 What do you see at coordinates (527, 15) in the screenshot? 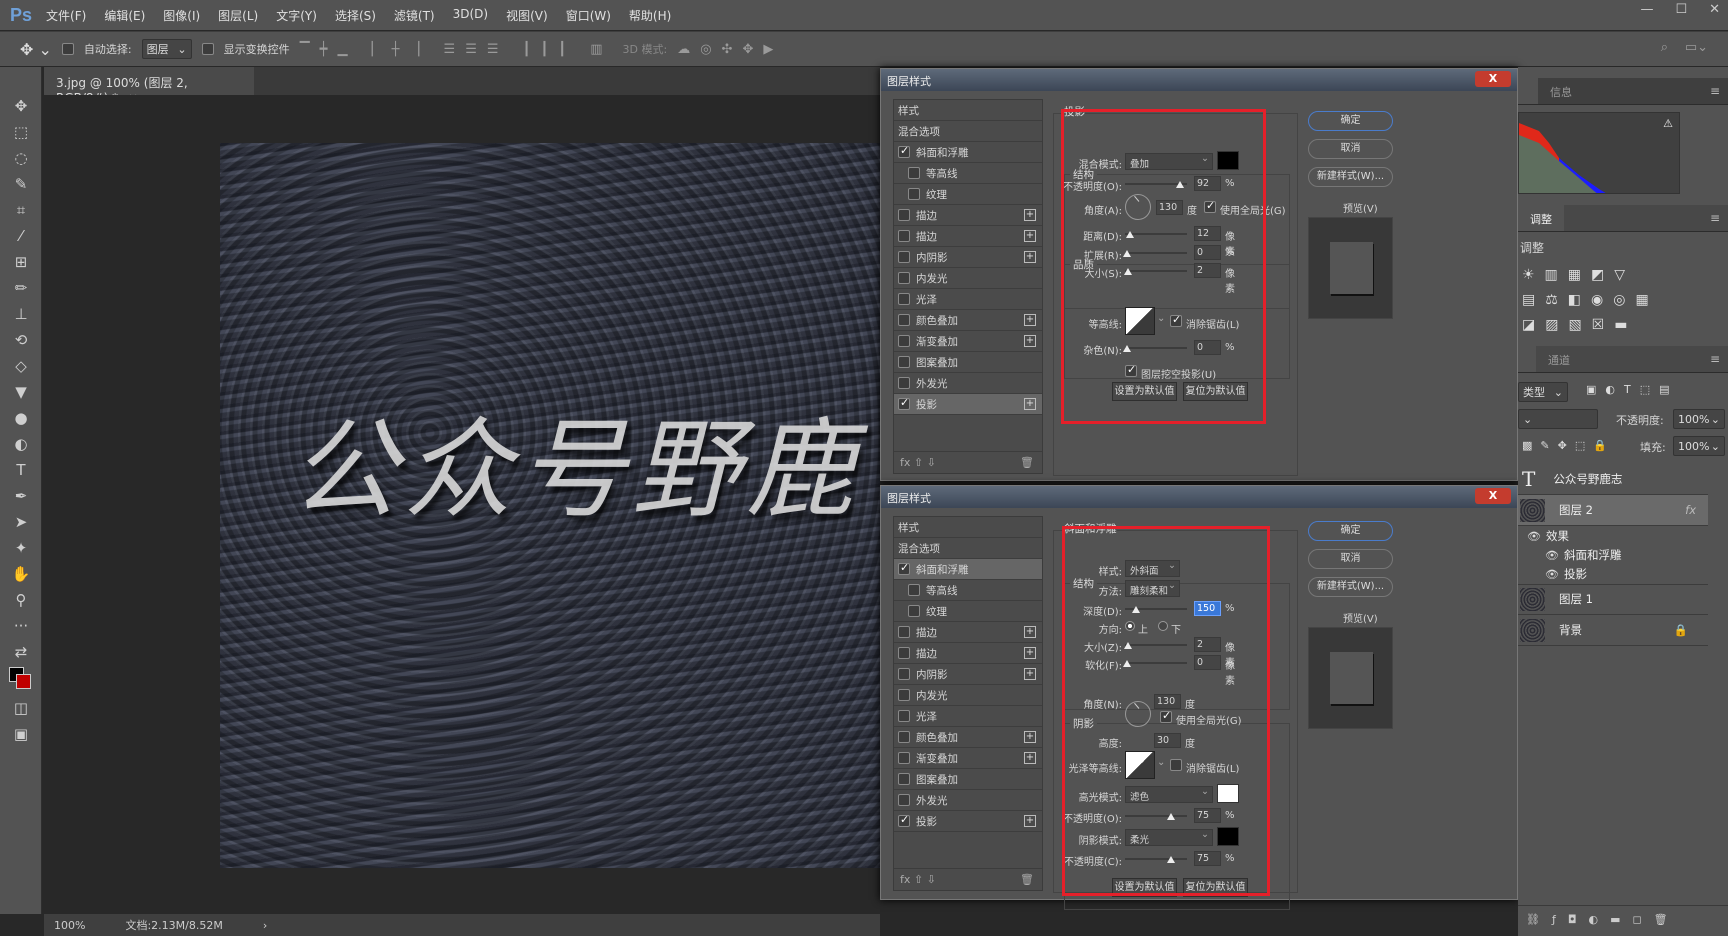
I see `menu-item: 视图(V)` at bounding box center [527, 15].